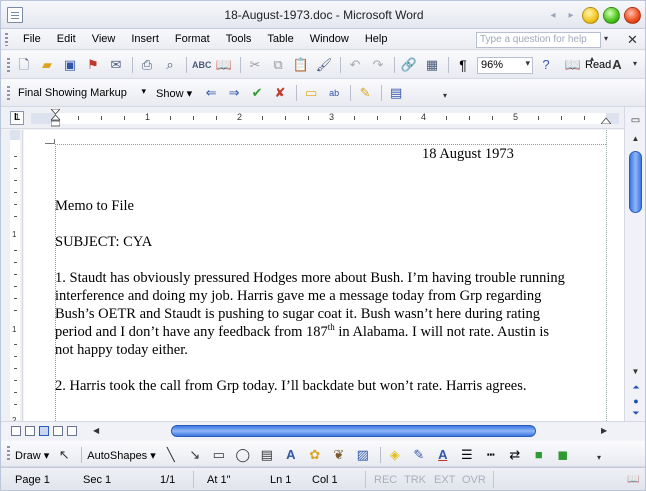 This screenshot has width=646, height=491. I want to click on web-layout-view-icon, so click(30, 431).